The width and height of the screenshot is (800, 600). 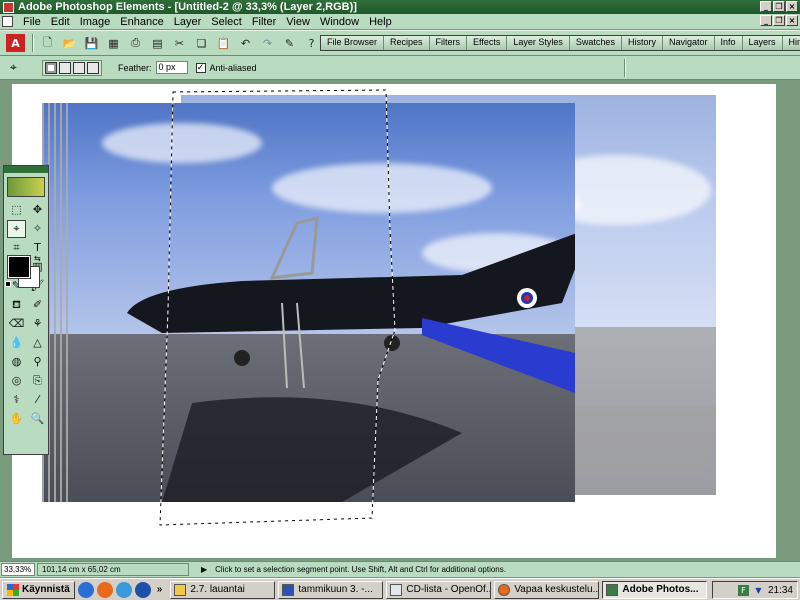 I want to click on swap-colors-icon: ⇆, so click(x=37, y=258).